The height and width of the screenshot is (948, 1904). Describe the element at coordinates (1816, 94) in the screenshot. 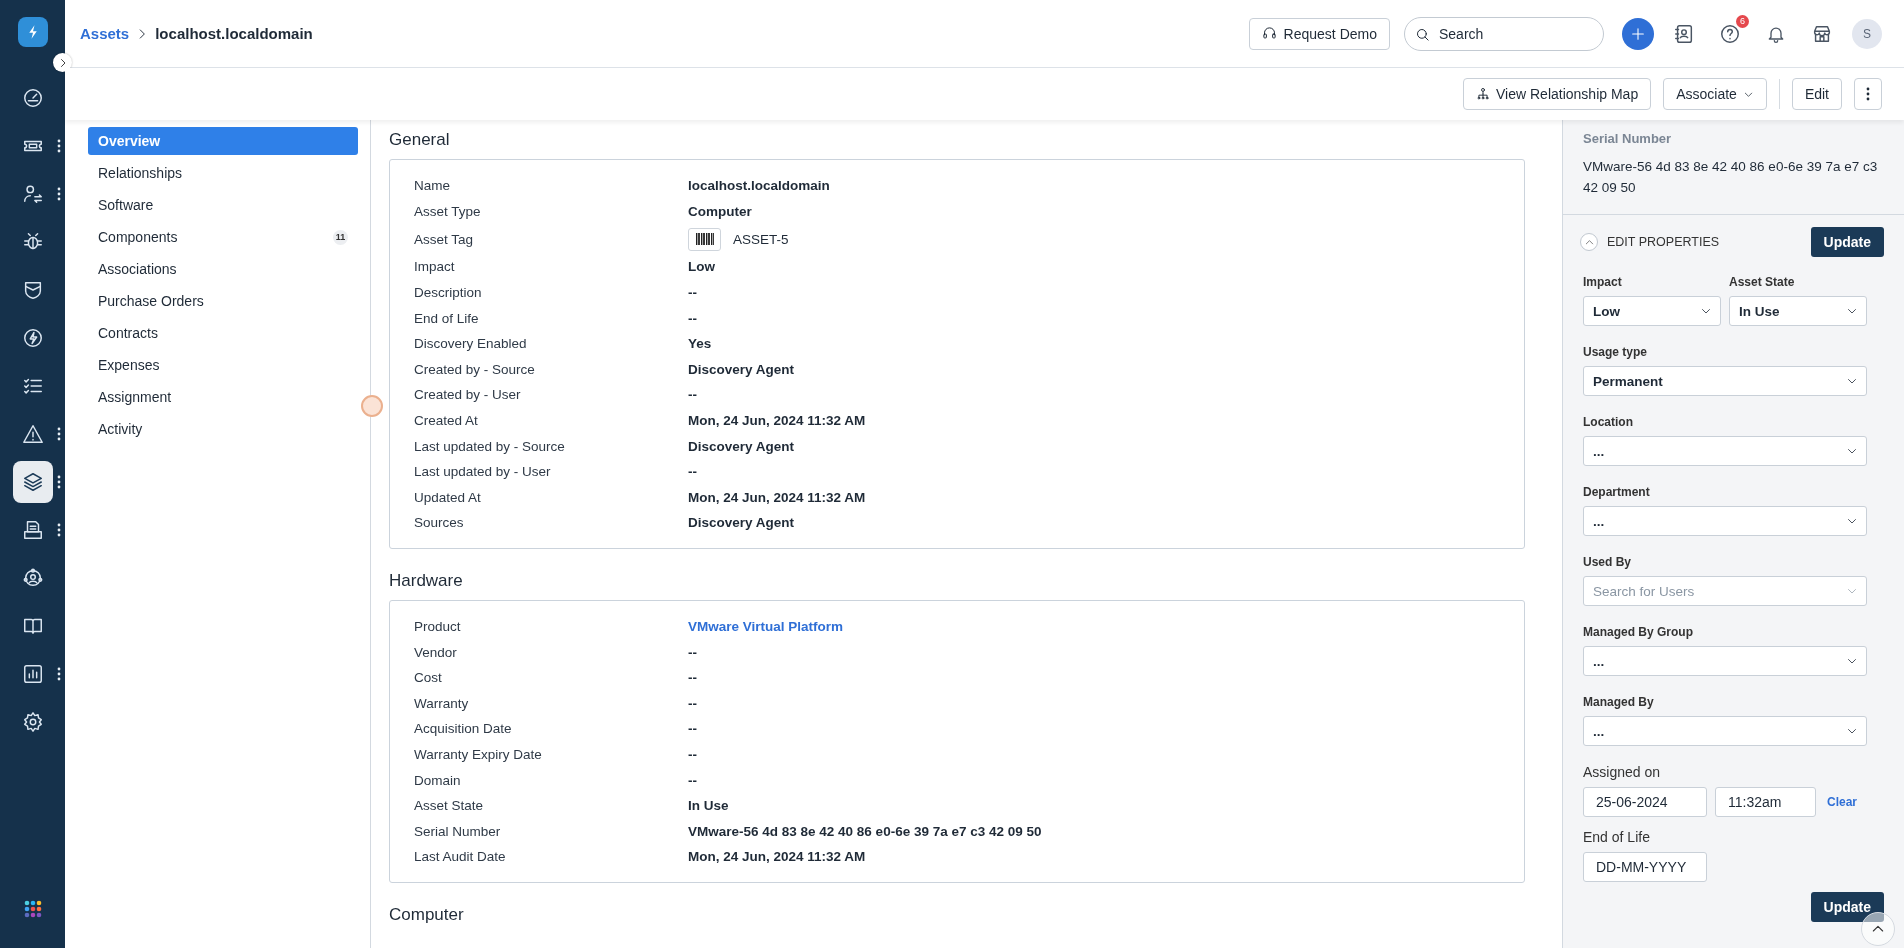

I see `edit-button: Edit` at that location.